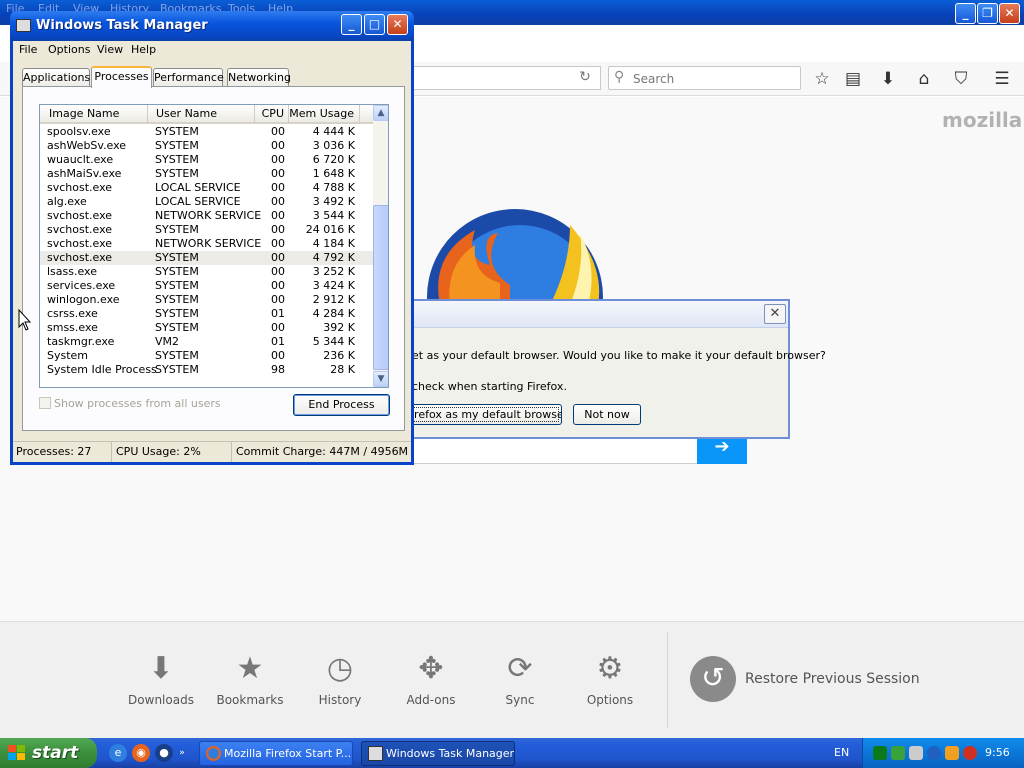  Describe the element at coordinates (161, 680) in the screenshot. I see `launcher-downloads: ⬇ Downloads` at that location.